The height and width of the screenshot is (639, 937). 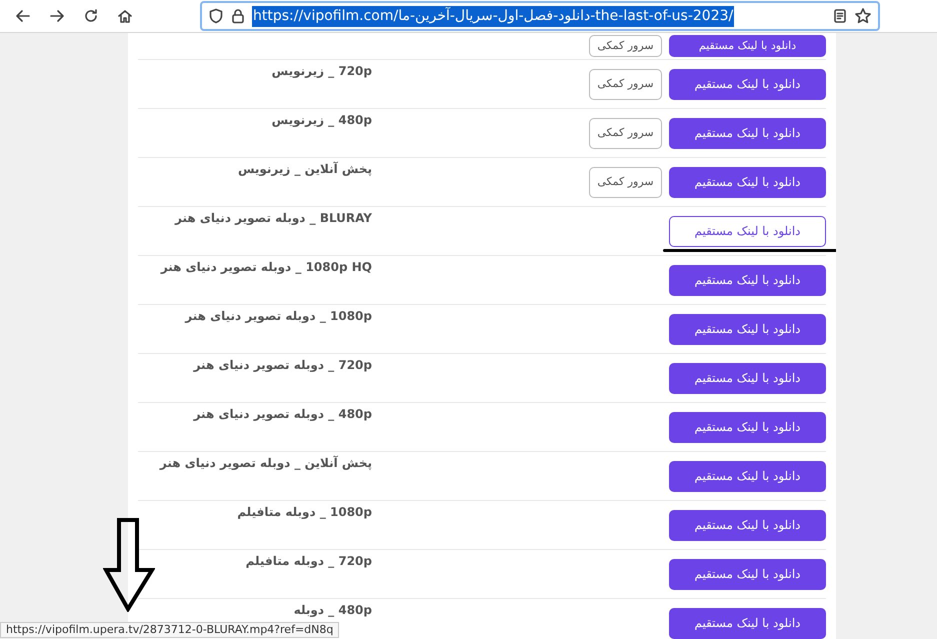 What do you see at coordinates (273, 218) in the screenshot?
I see `quality-label: BLURAY _ دوبله تصویر دنیای هنر` at bounding box center [273, 218].